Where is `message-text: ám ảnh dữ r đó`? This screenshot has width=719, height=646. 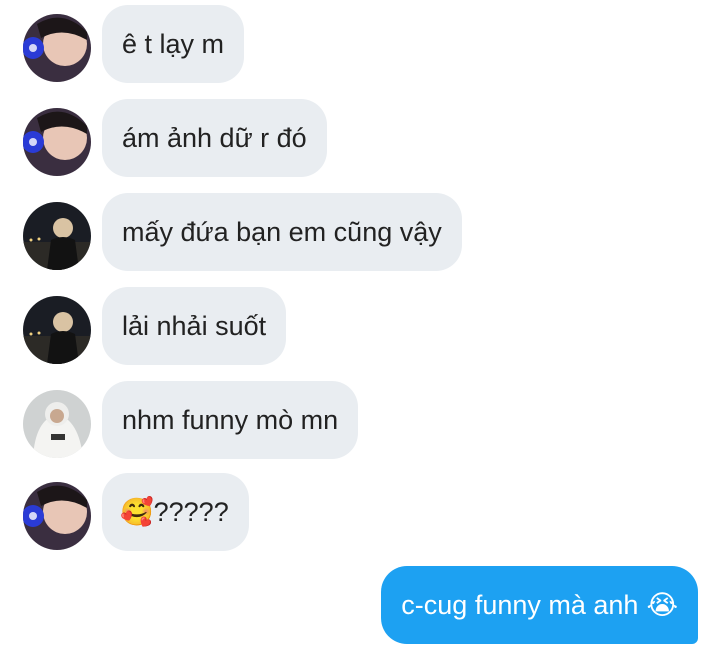 message-text: ám ảnh dữ r đó is located at coordinates (214, 137).